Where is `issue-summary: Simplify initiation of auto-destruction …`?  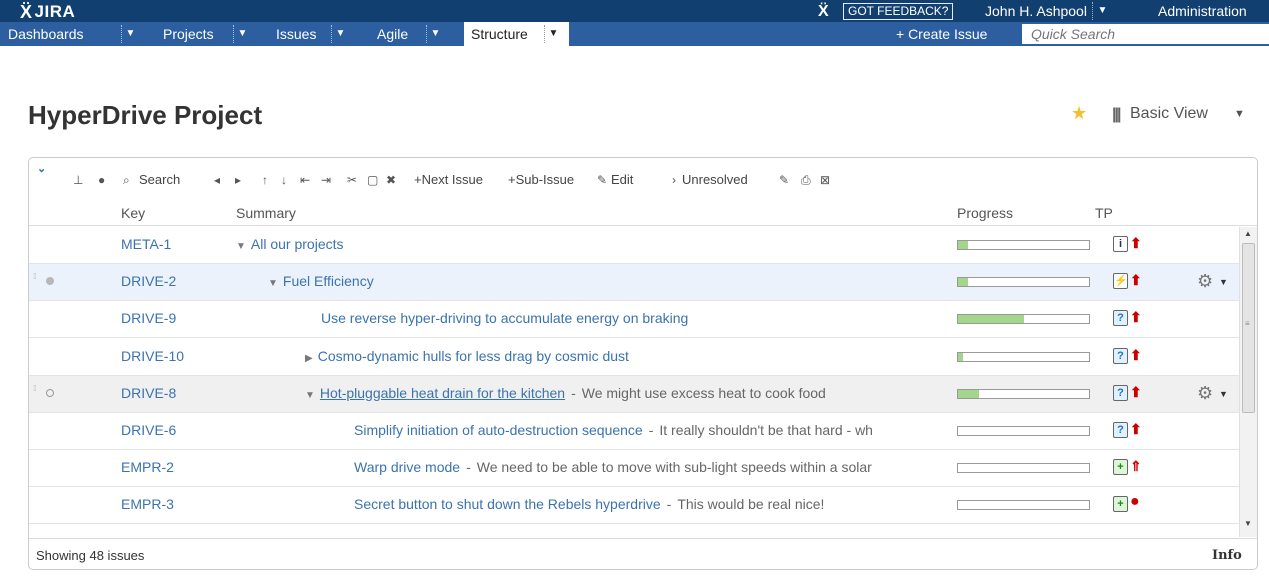 issue-summary: Simplify initiation of auto-destruction … is located at coordinates (498, 430).